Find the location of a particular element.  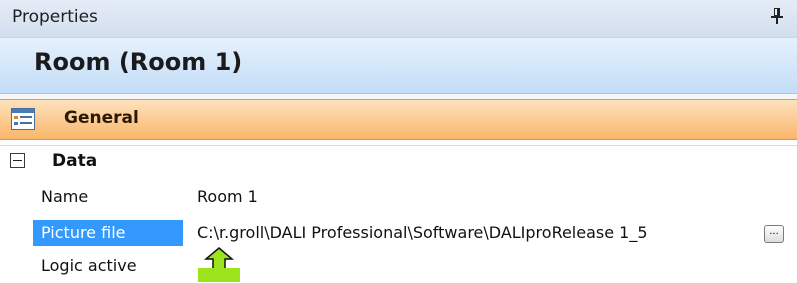

pin-icon is located at coordinates (777, 16).